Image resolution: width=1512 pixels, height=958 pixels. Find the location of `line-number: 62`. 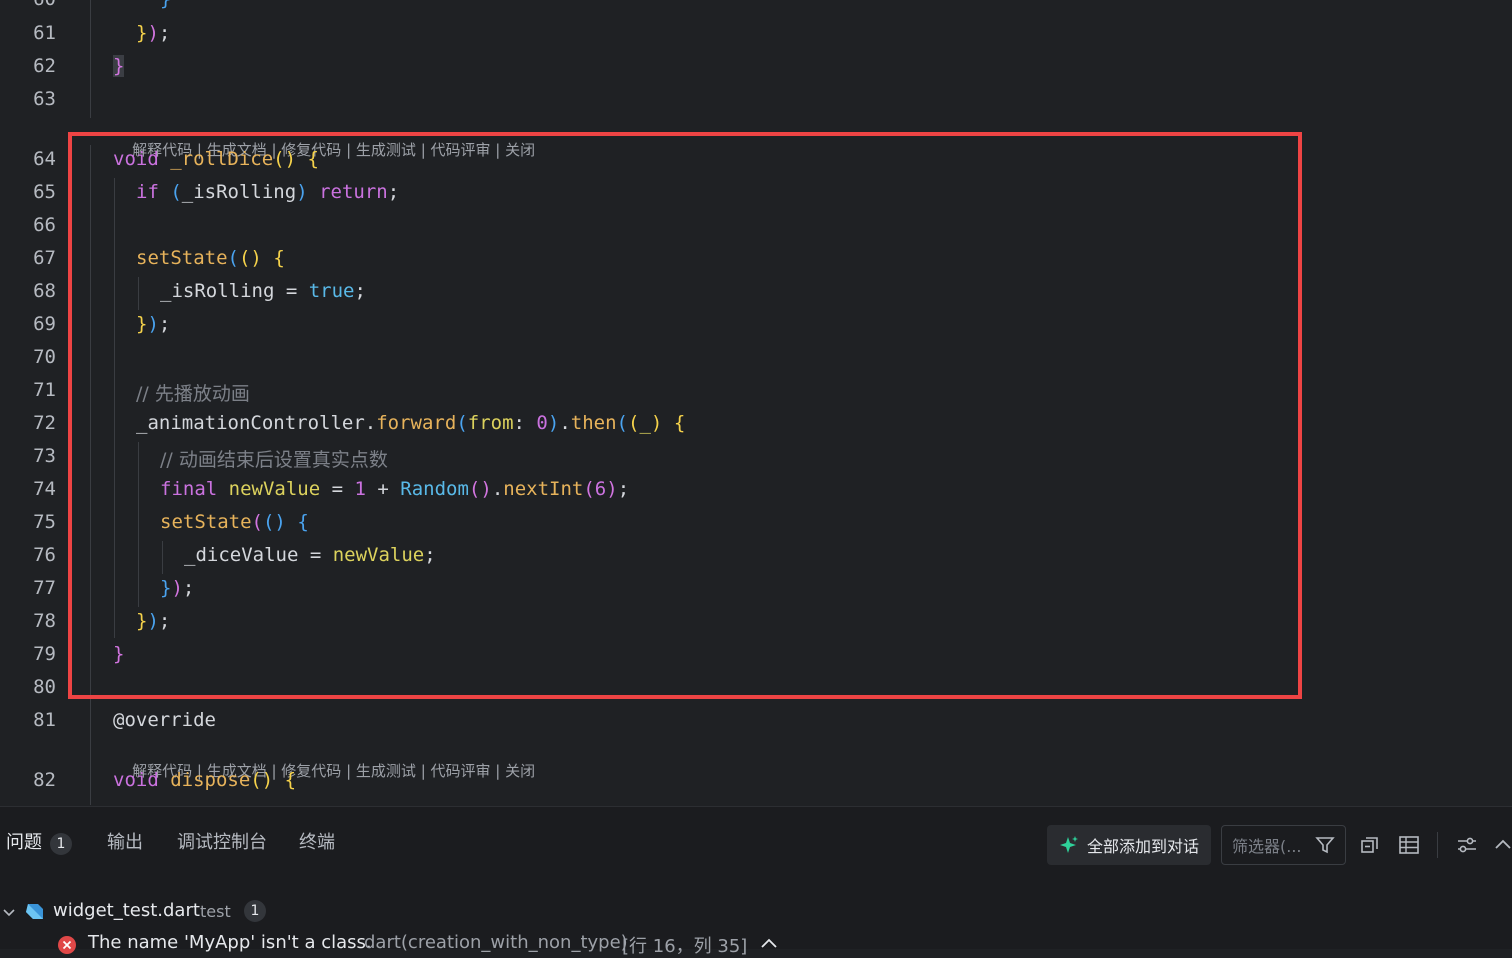

line-number: 62 is located at coordinates (44, 66).